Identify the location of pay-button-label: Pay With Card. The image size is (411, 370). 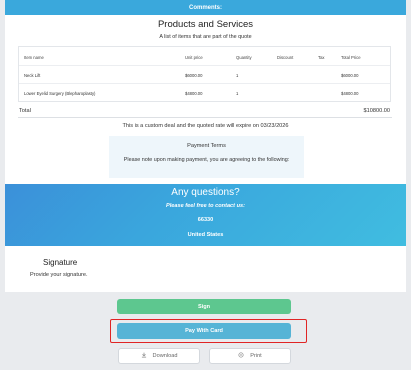
(204, 331).